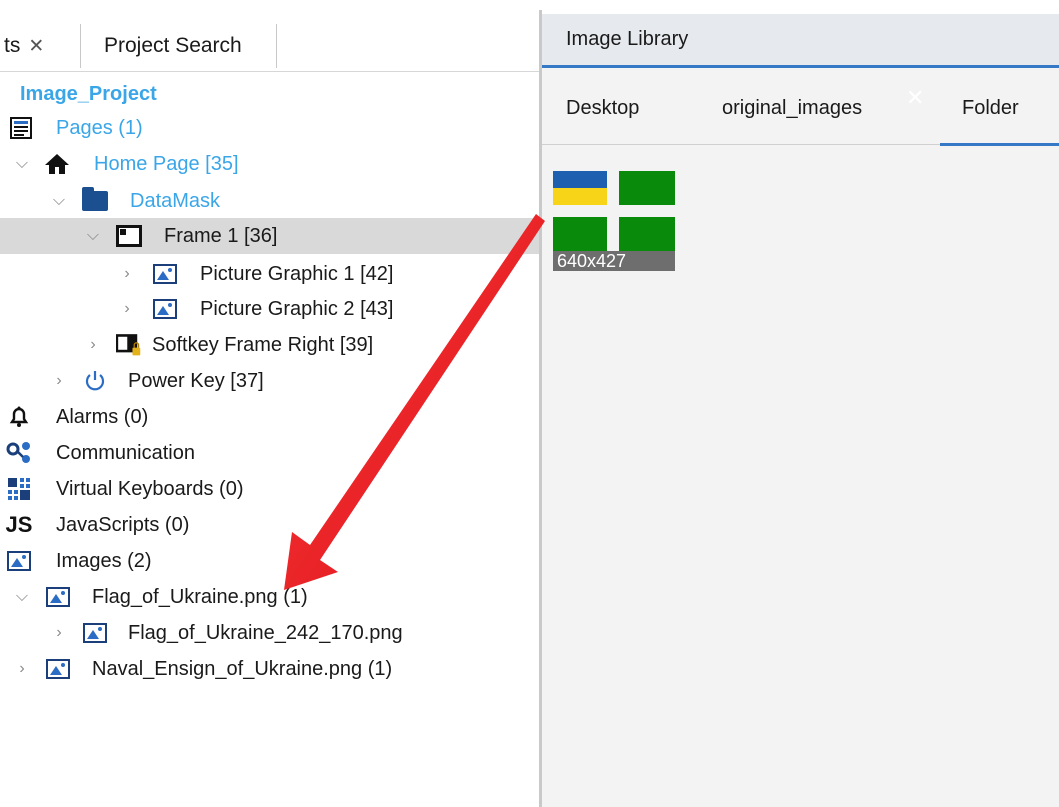 The height and width of the screenshot is (807, 1059). I want to click on alarms-label: Alarms (0), so click(102, 416).